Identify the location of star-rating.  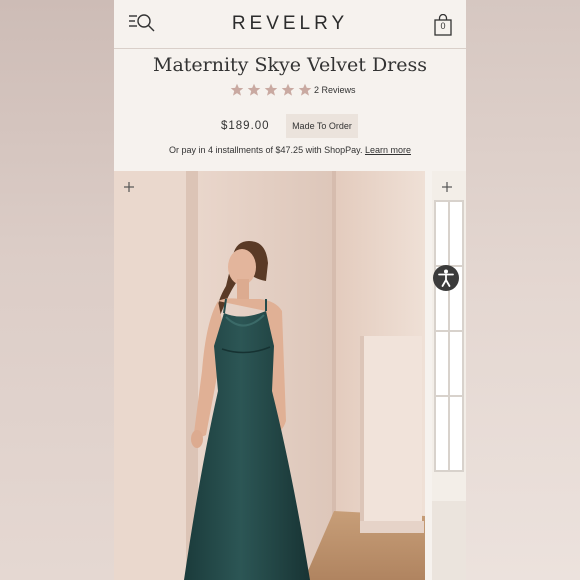
(271, 90).